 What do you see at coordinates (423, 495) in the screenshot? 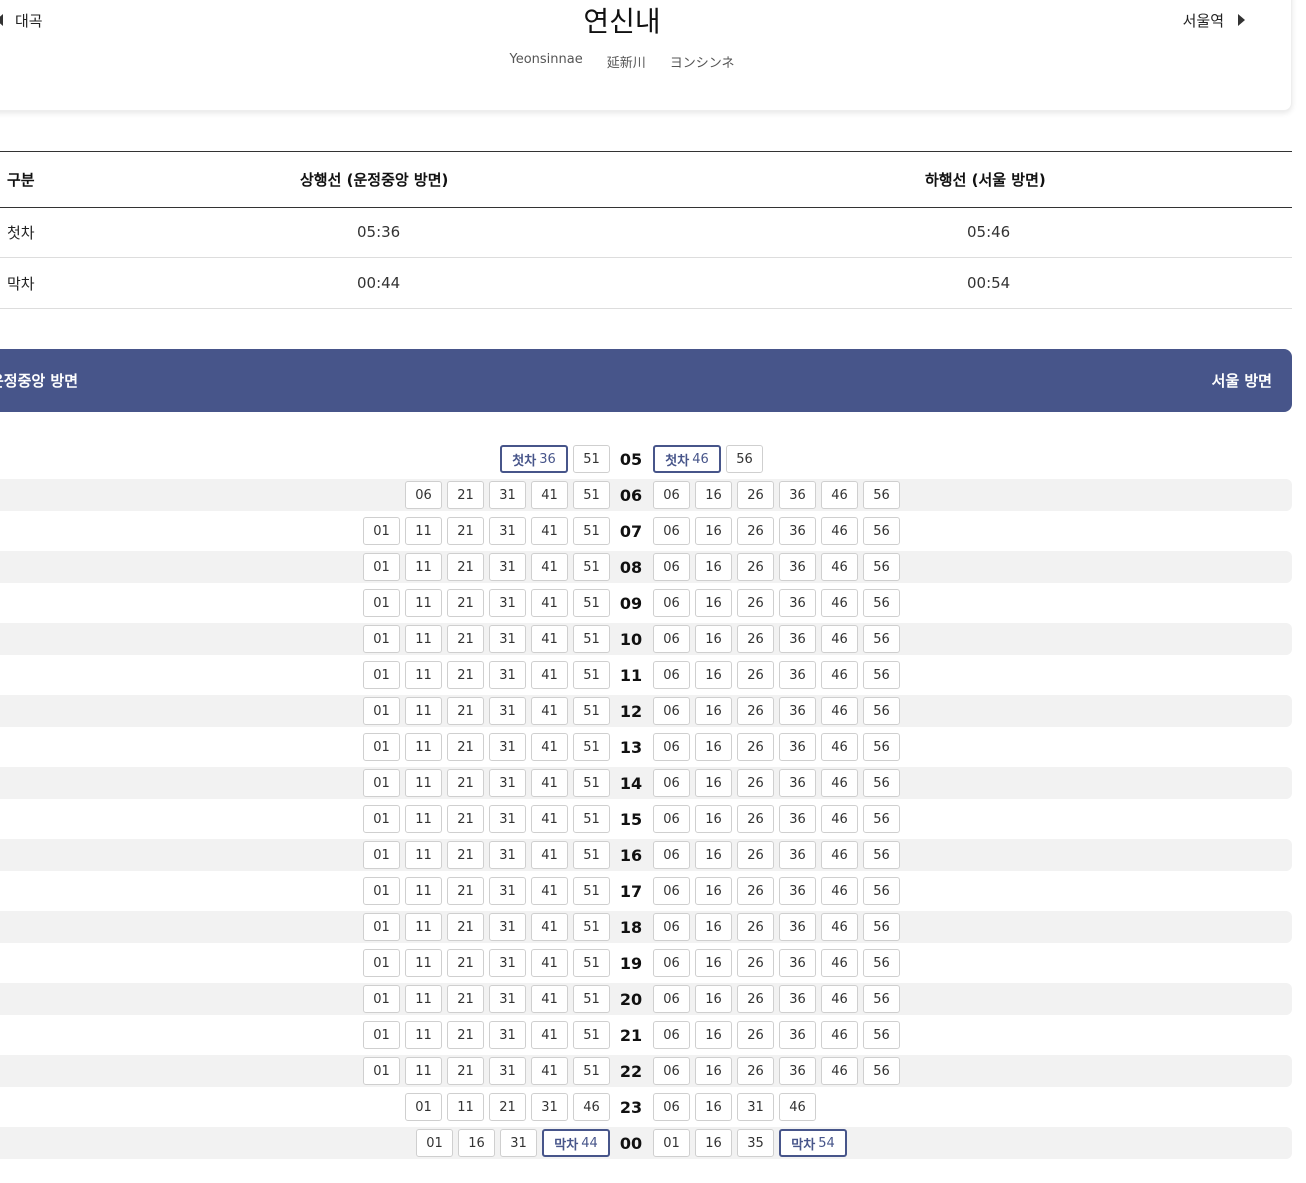
I see `up-departure-chip: 06` at bounding box center [423, 495].